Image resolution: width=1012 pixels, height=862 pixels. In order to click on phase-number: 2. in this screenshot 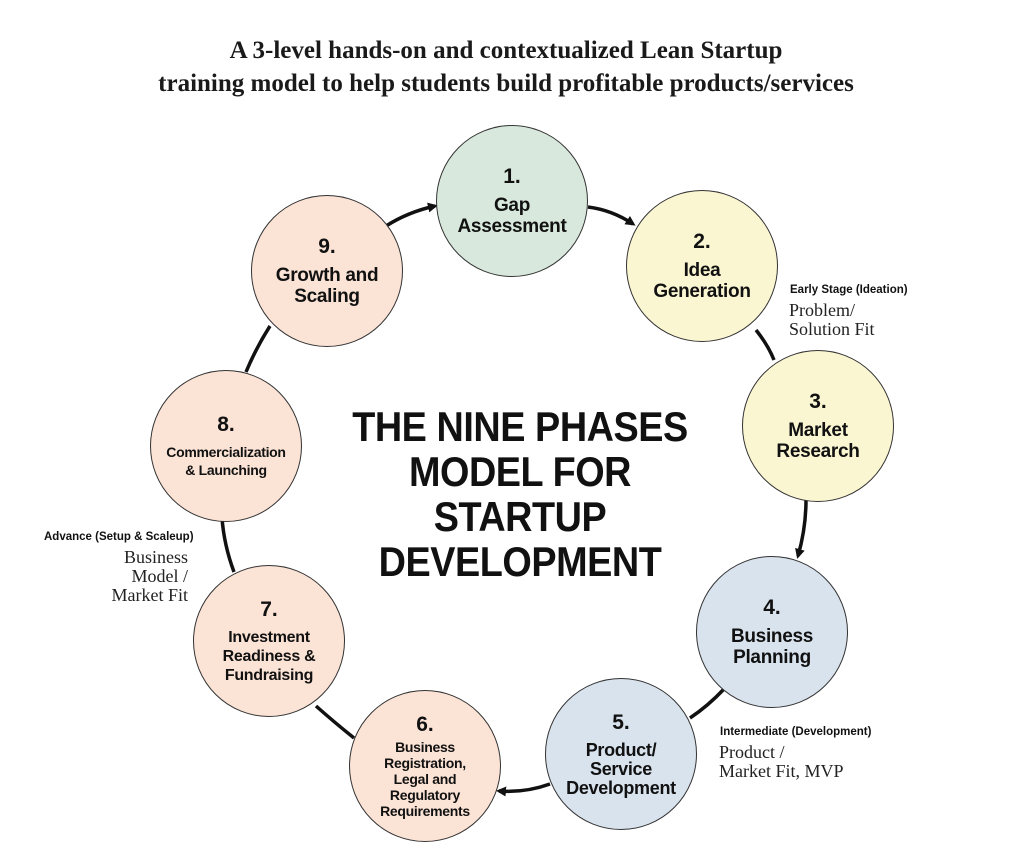, I will do `click(702, 241)`.